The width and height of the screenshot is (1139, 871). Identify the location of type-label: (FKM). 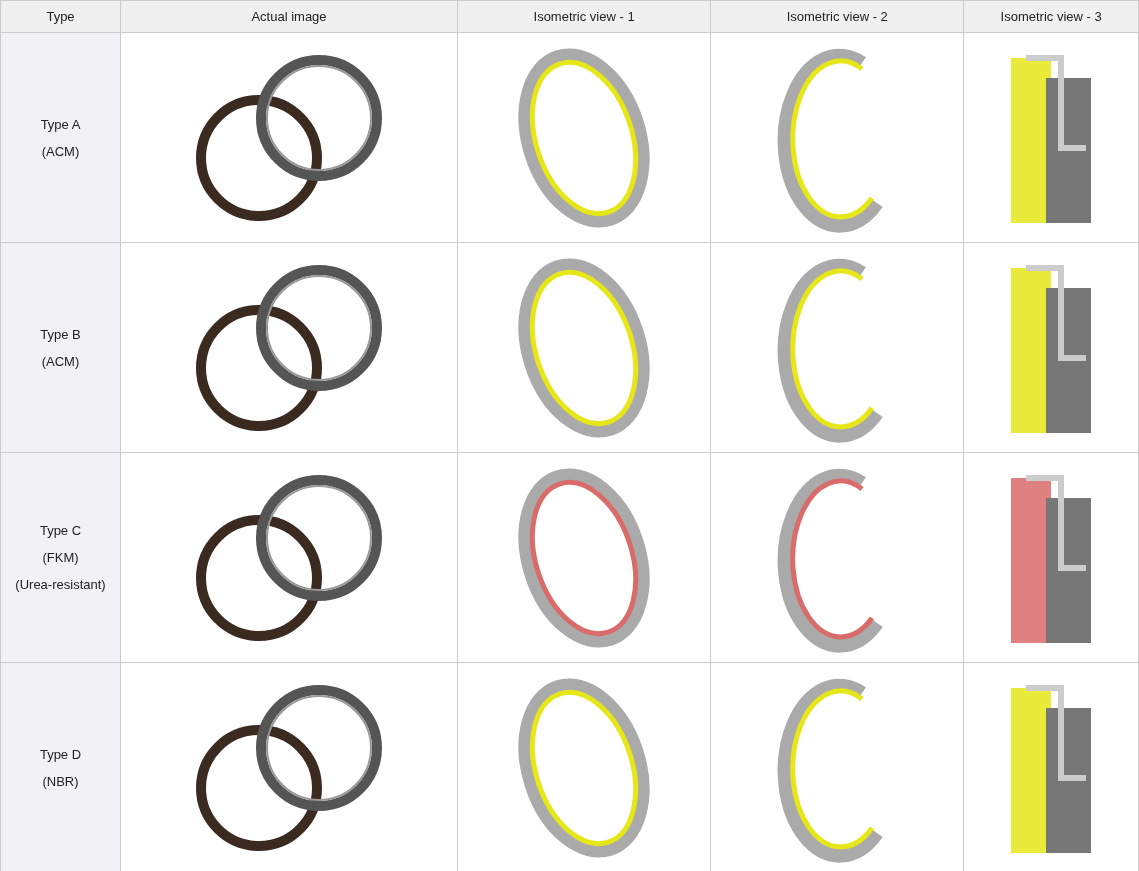
(60, 557).